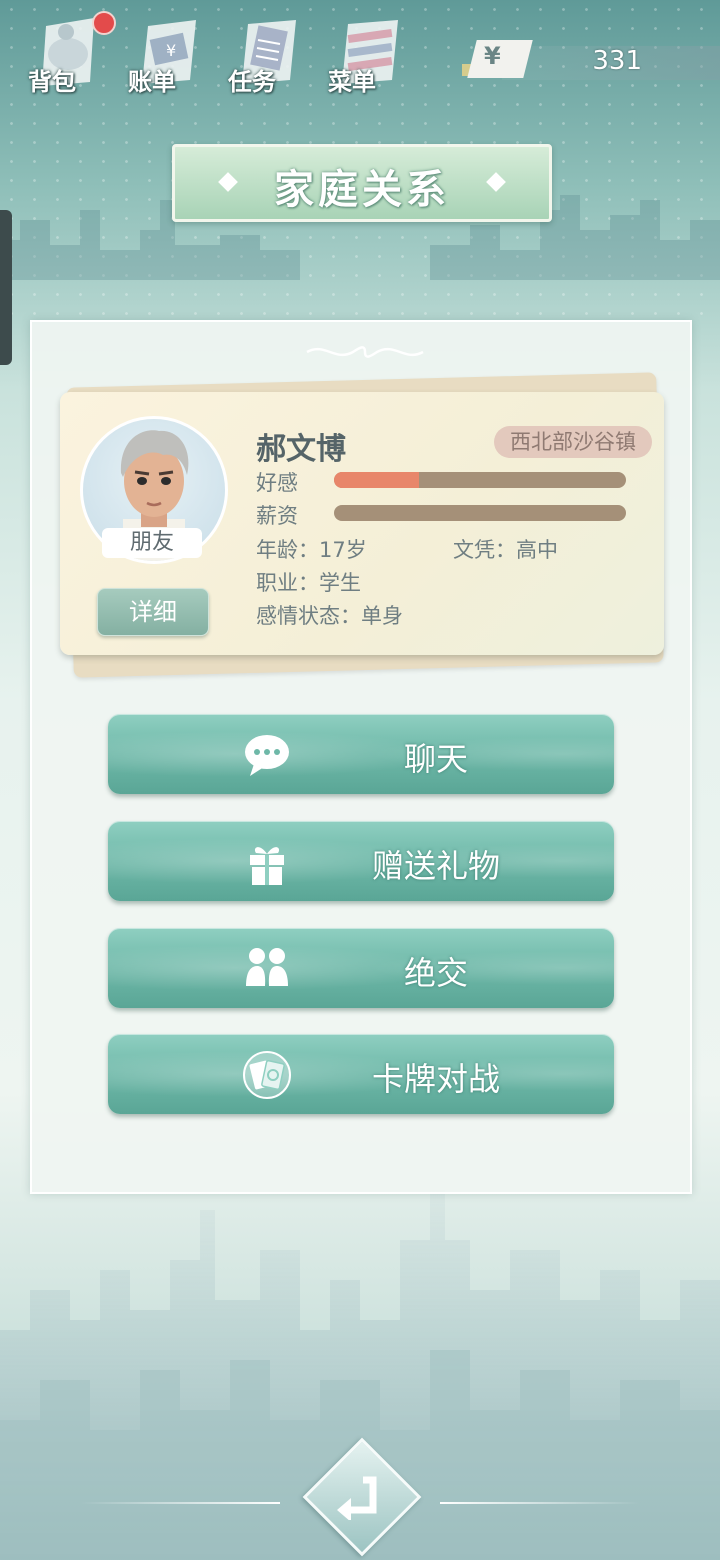  I want to click on money-display: ¥ 331, so click(591, 60).